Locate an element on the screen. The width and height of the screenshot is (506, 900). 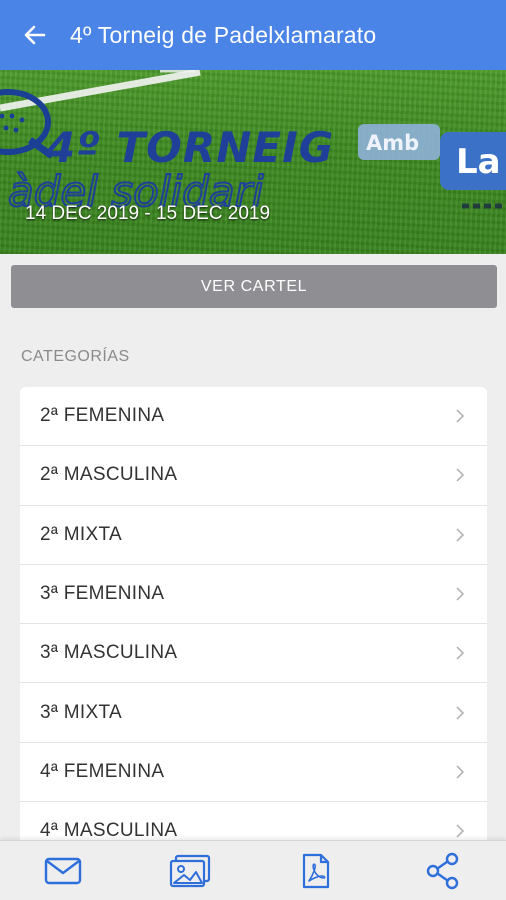
mail-button is located at coordinates (63, 870).